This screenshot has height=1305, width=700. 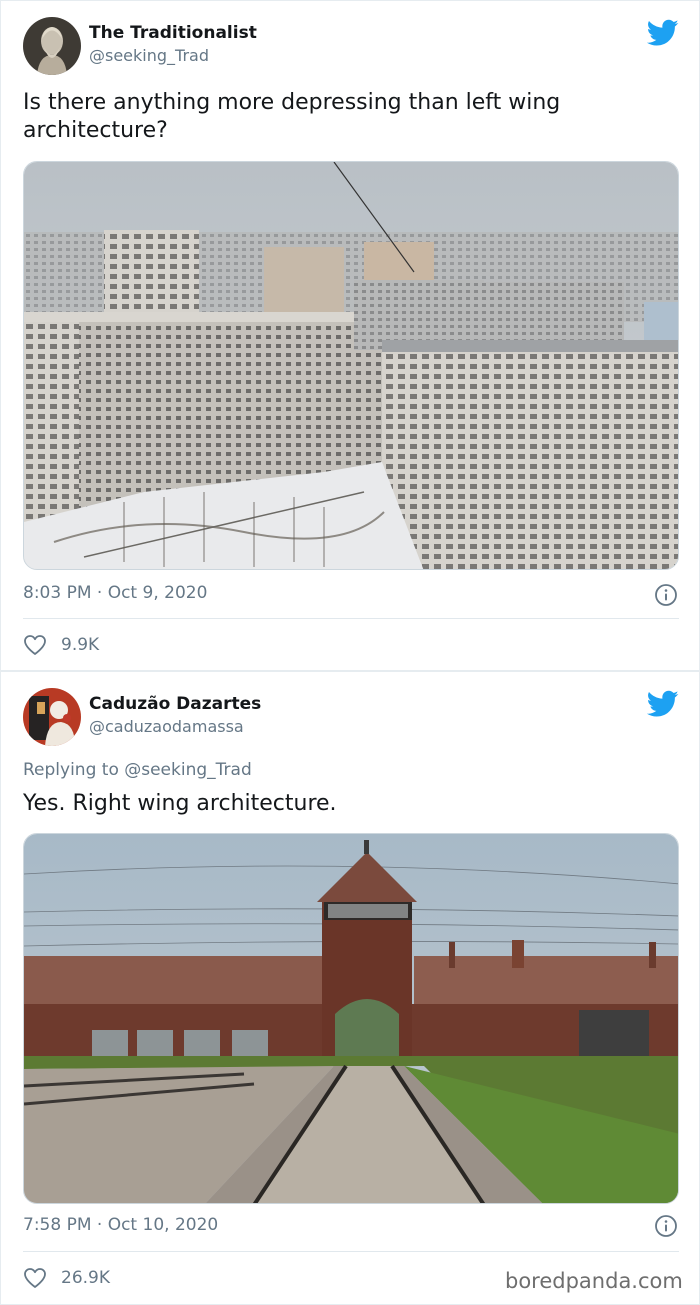 I want to click on tweet-timestamp: 7:58 PM · Oct 10, 2020, so click(x=120, y=1225).